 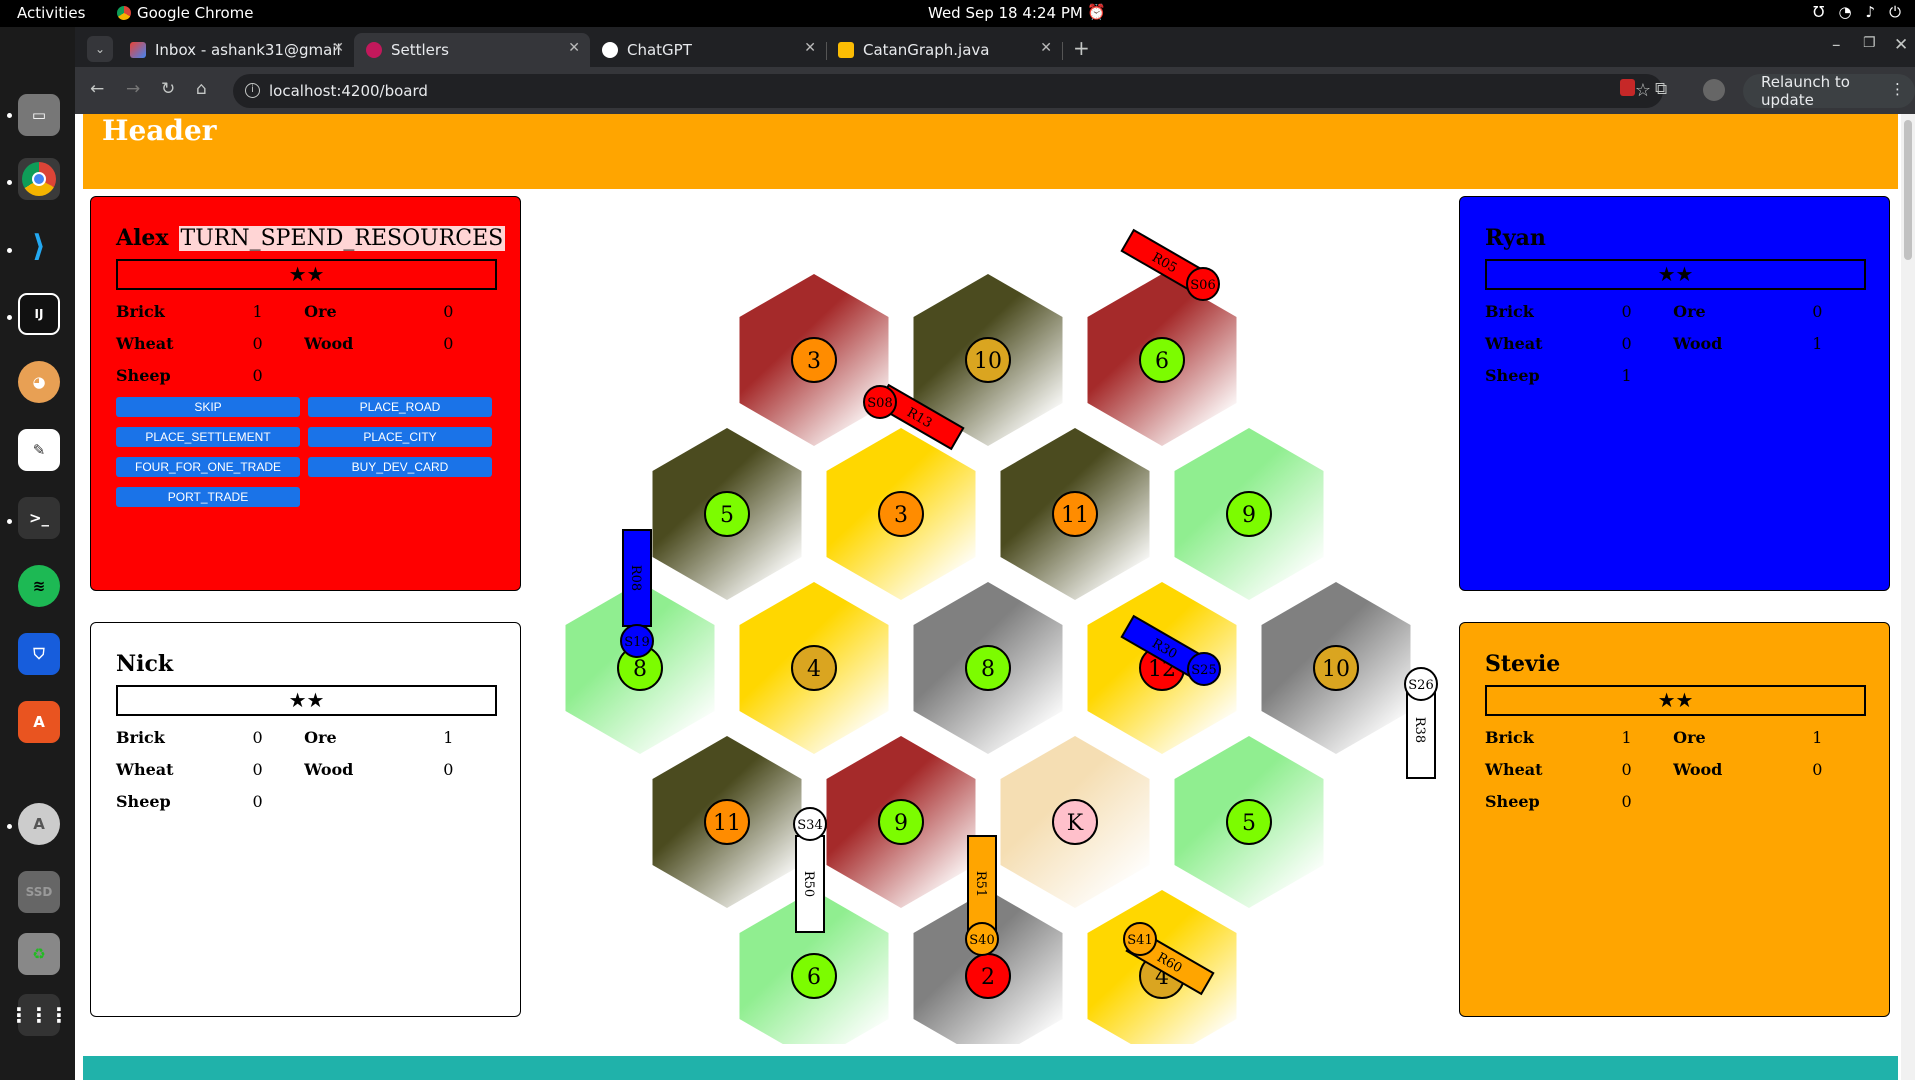 What do you see at coordinates (374, 50) in the screenshot?
I see `settlers-icon` at bounding box center [374, 50].